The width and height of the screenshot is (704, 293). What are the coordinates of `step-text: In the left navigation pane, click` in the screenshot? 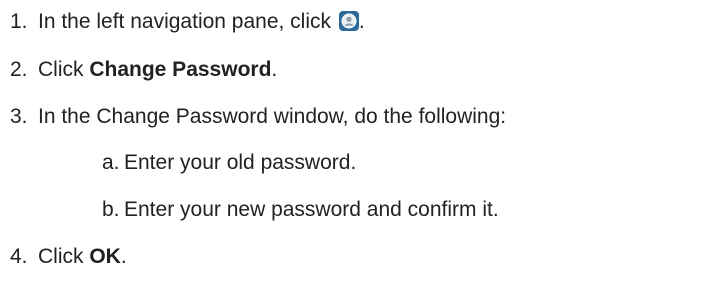 It's located at (187, 21).